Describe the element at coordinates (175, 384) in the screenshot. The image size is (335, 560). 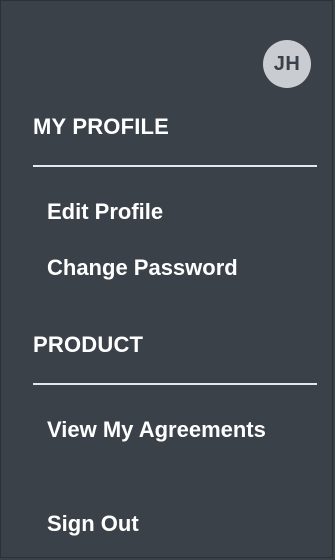
I see `section-divider-product` at that location.